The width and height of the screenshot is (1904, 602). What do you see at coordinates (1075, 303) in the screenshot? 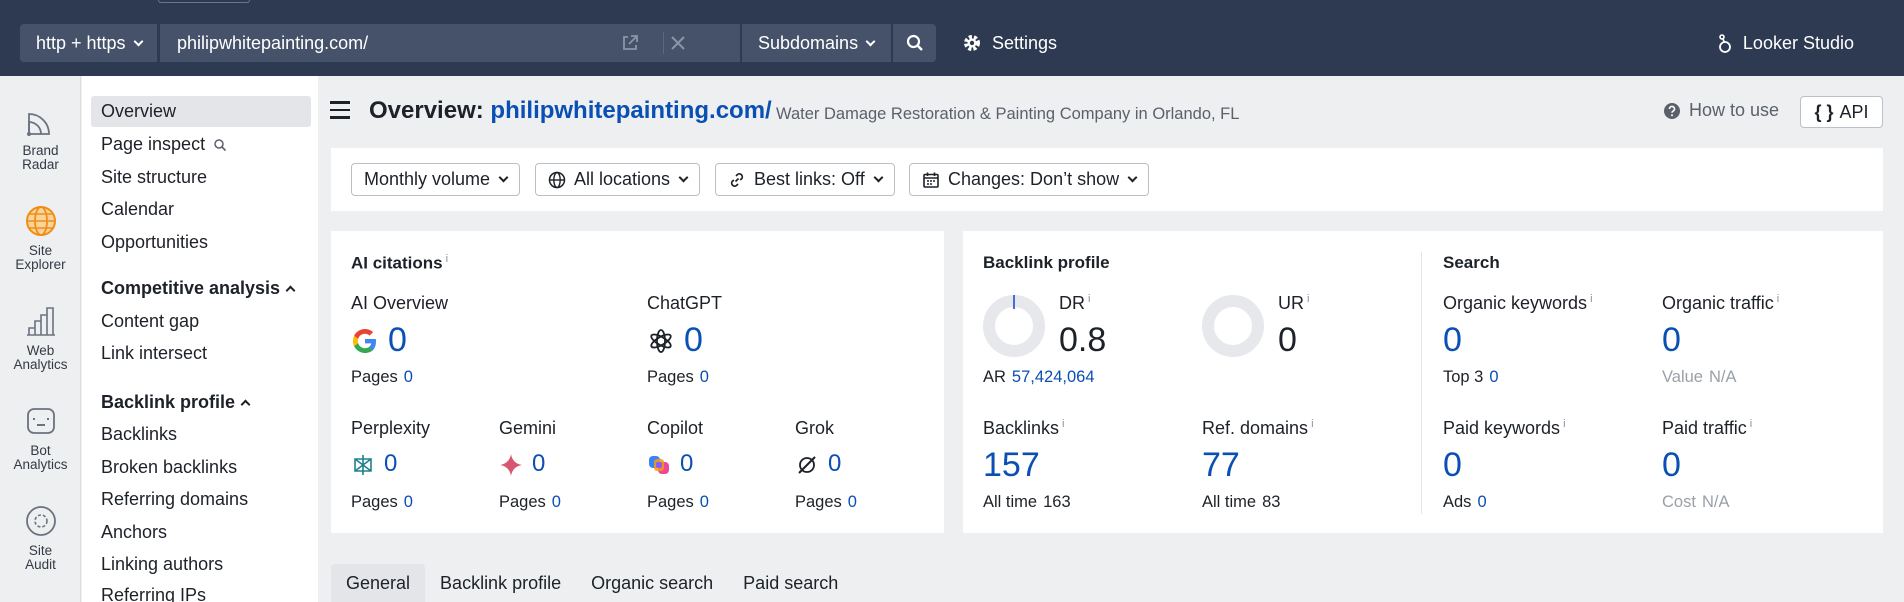
I see `dr-label: DR i` at bounding box center [1075, 303].